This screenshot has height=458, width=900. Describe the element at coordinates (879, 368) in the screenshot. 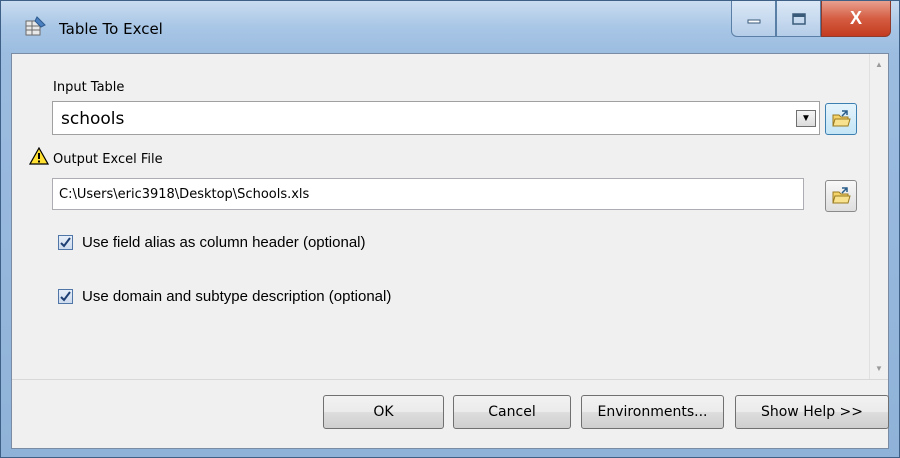

I see `scroll-down-icon: ▼` at that location.